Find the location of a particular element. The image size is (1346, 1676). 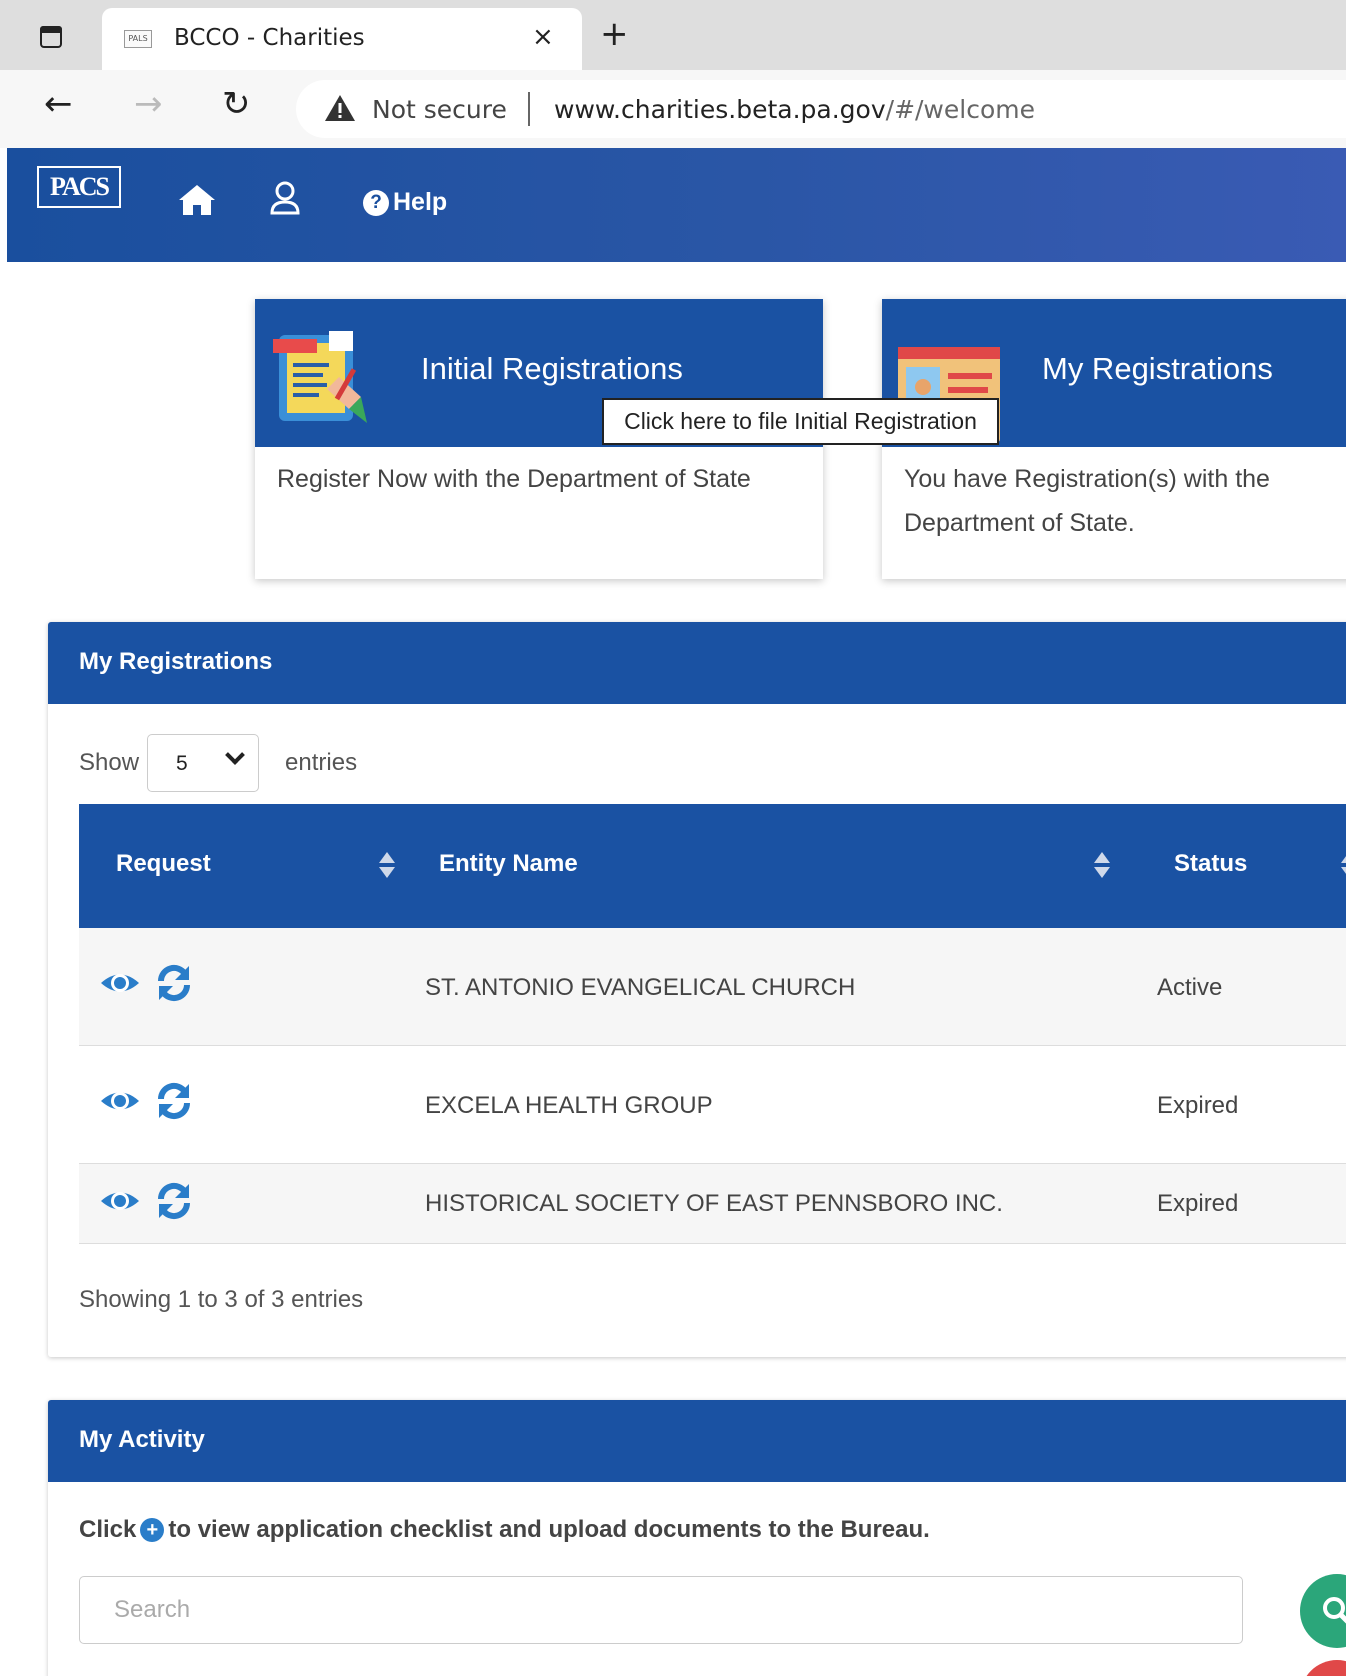

instruction-prefix: Click is located at coordinates (108, 1529).